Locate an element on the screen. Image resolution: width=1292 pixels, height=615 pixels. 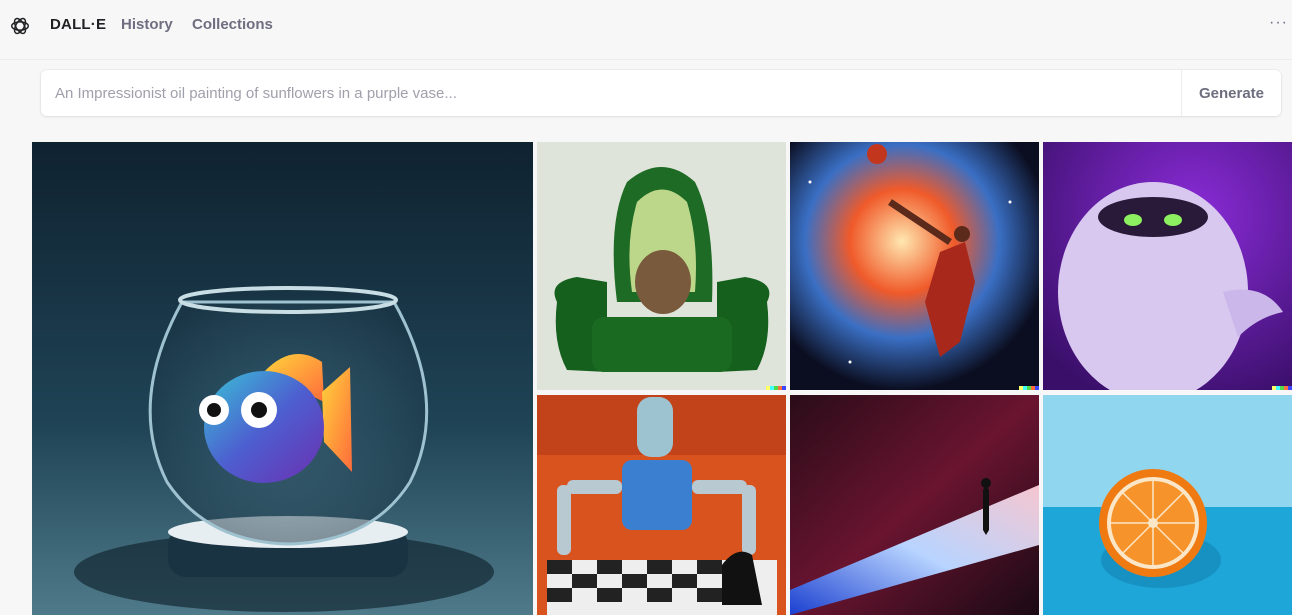
silhouette-image is located at coordinates (914, 505).